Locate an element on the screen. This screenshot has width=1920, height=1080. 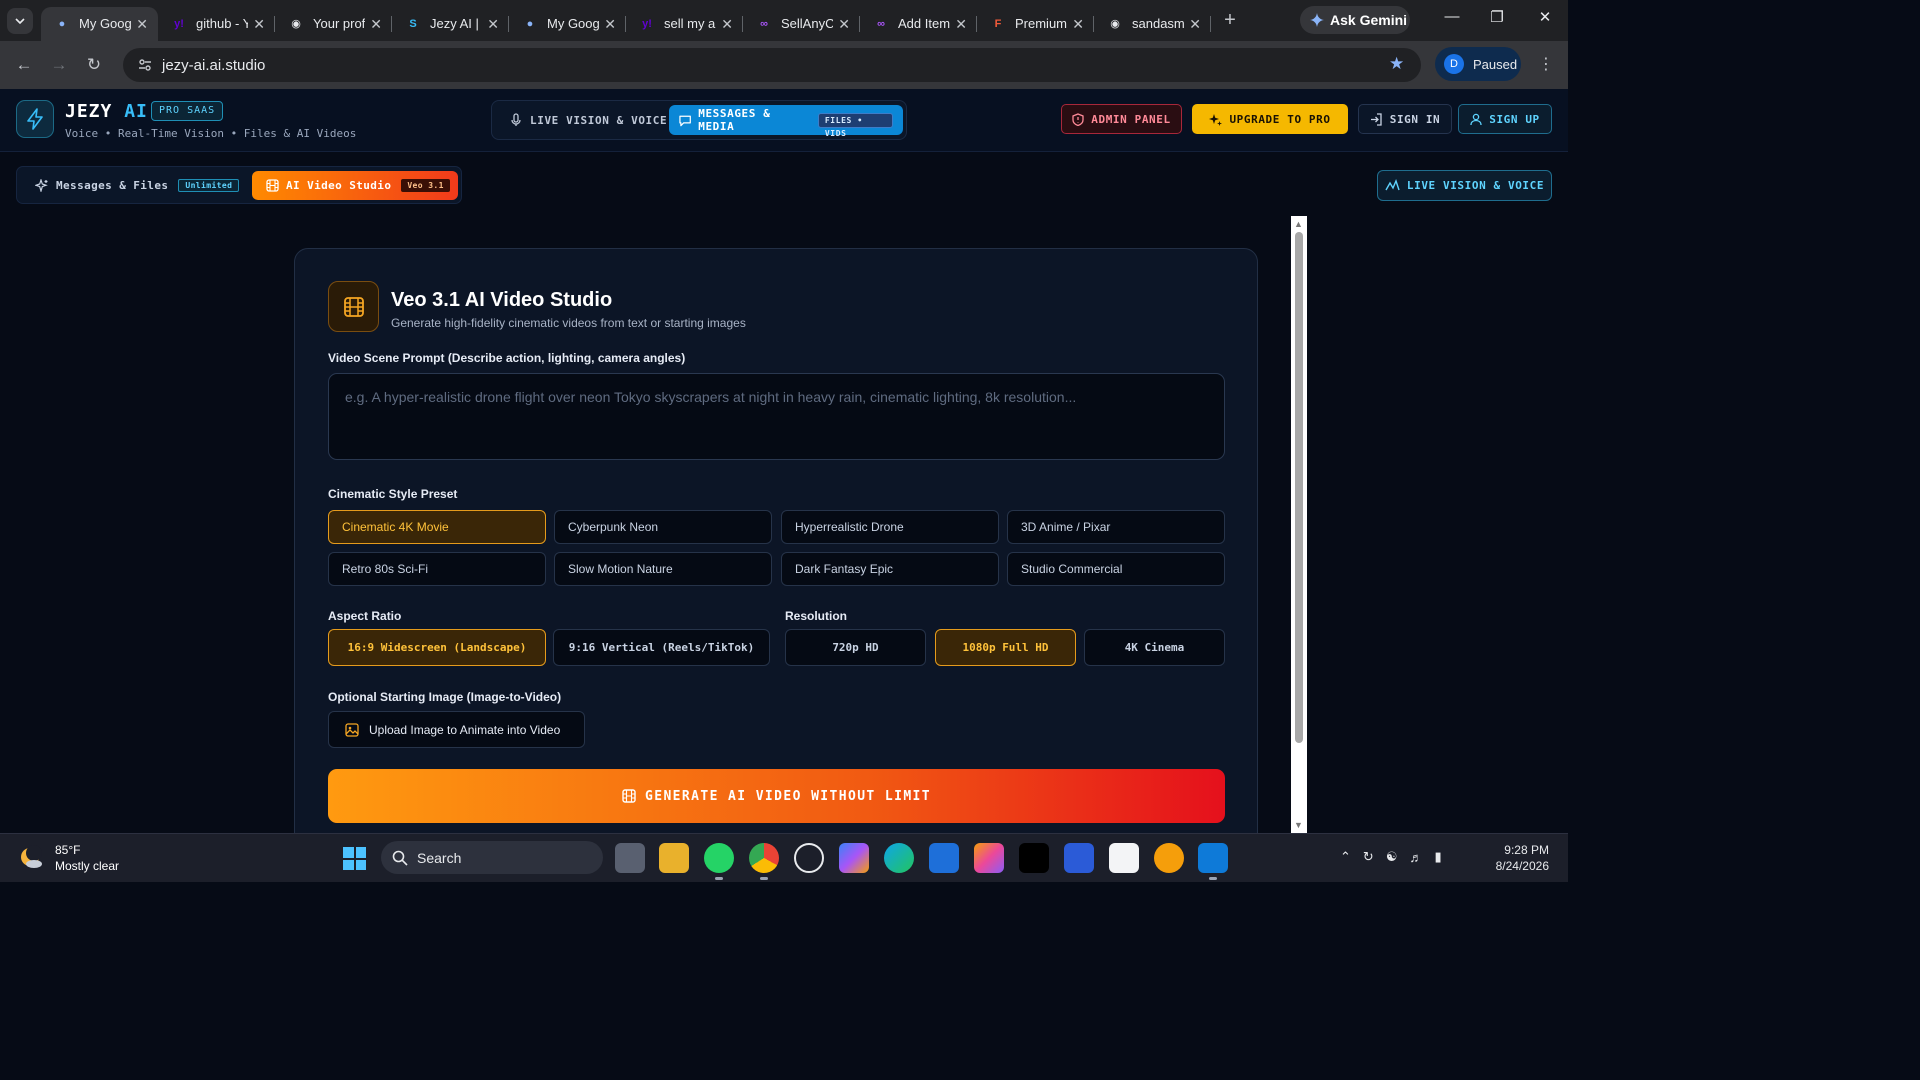
ask-gemini-button: Ask Gemini is located at coordinates (1355, 20).